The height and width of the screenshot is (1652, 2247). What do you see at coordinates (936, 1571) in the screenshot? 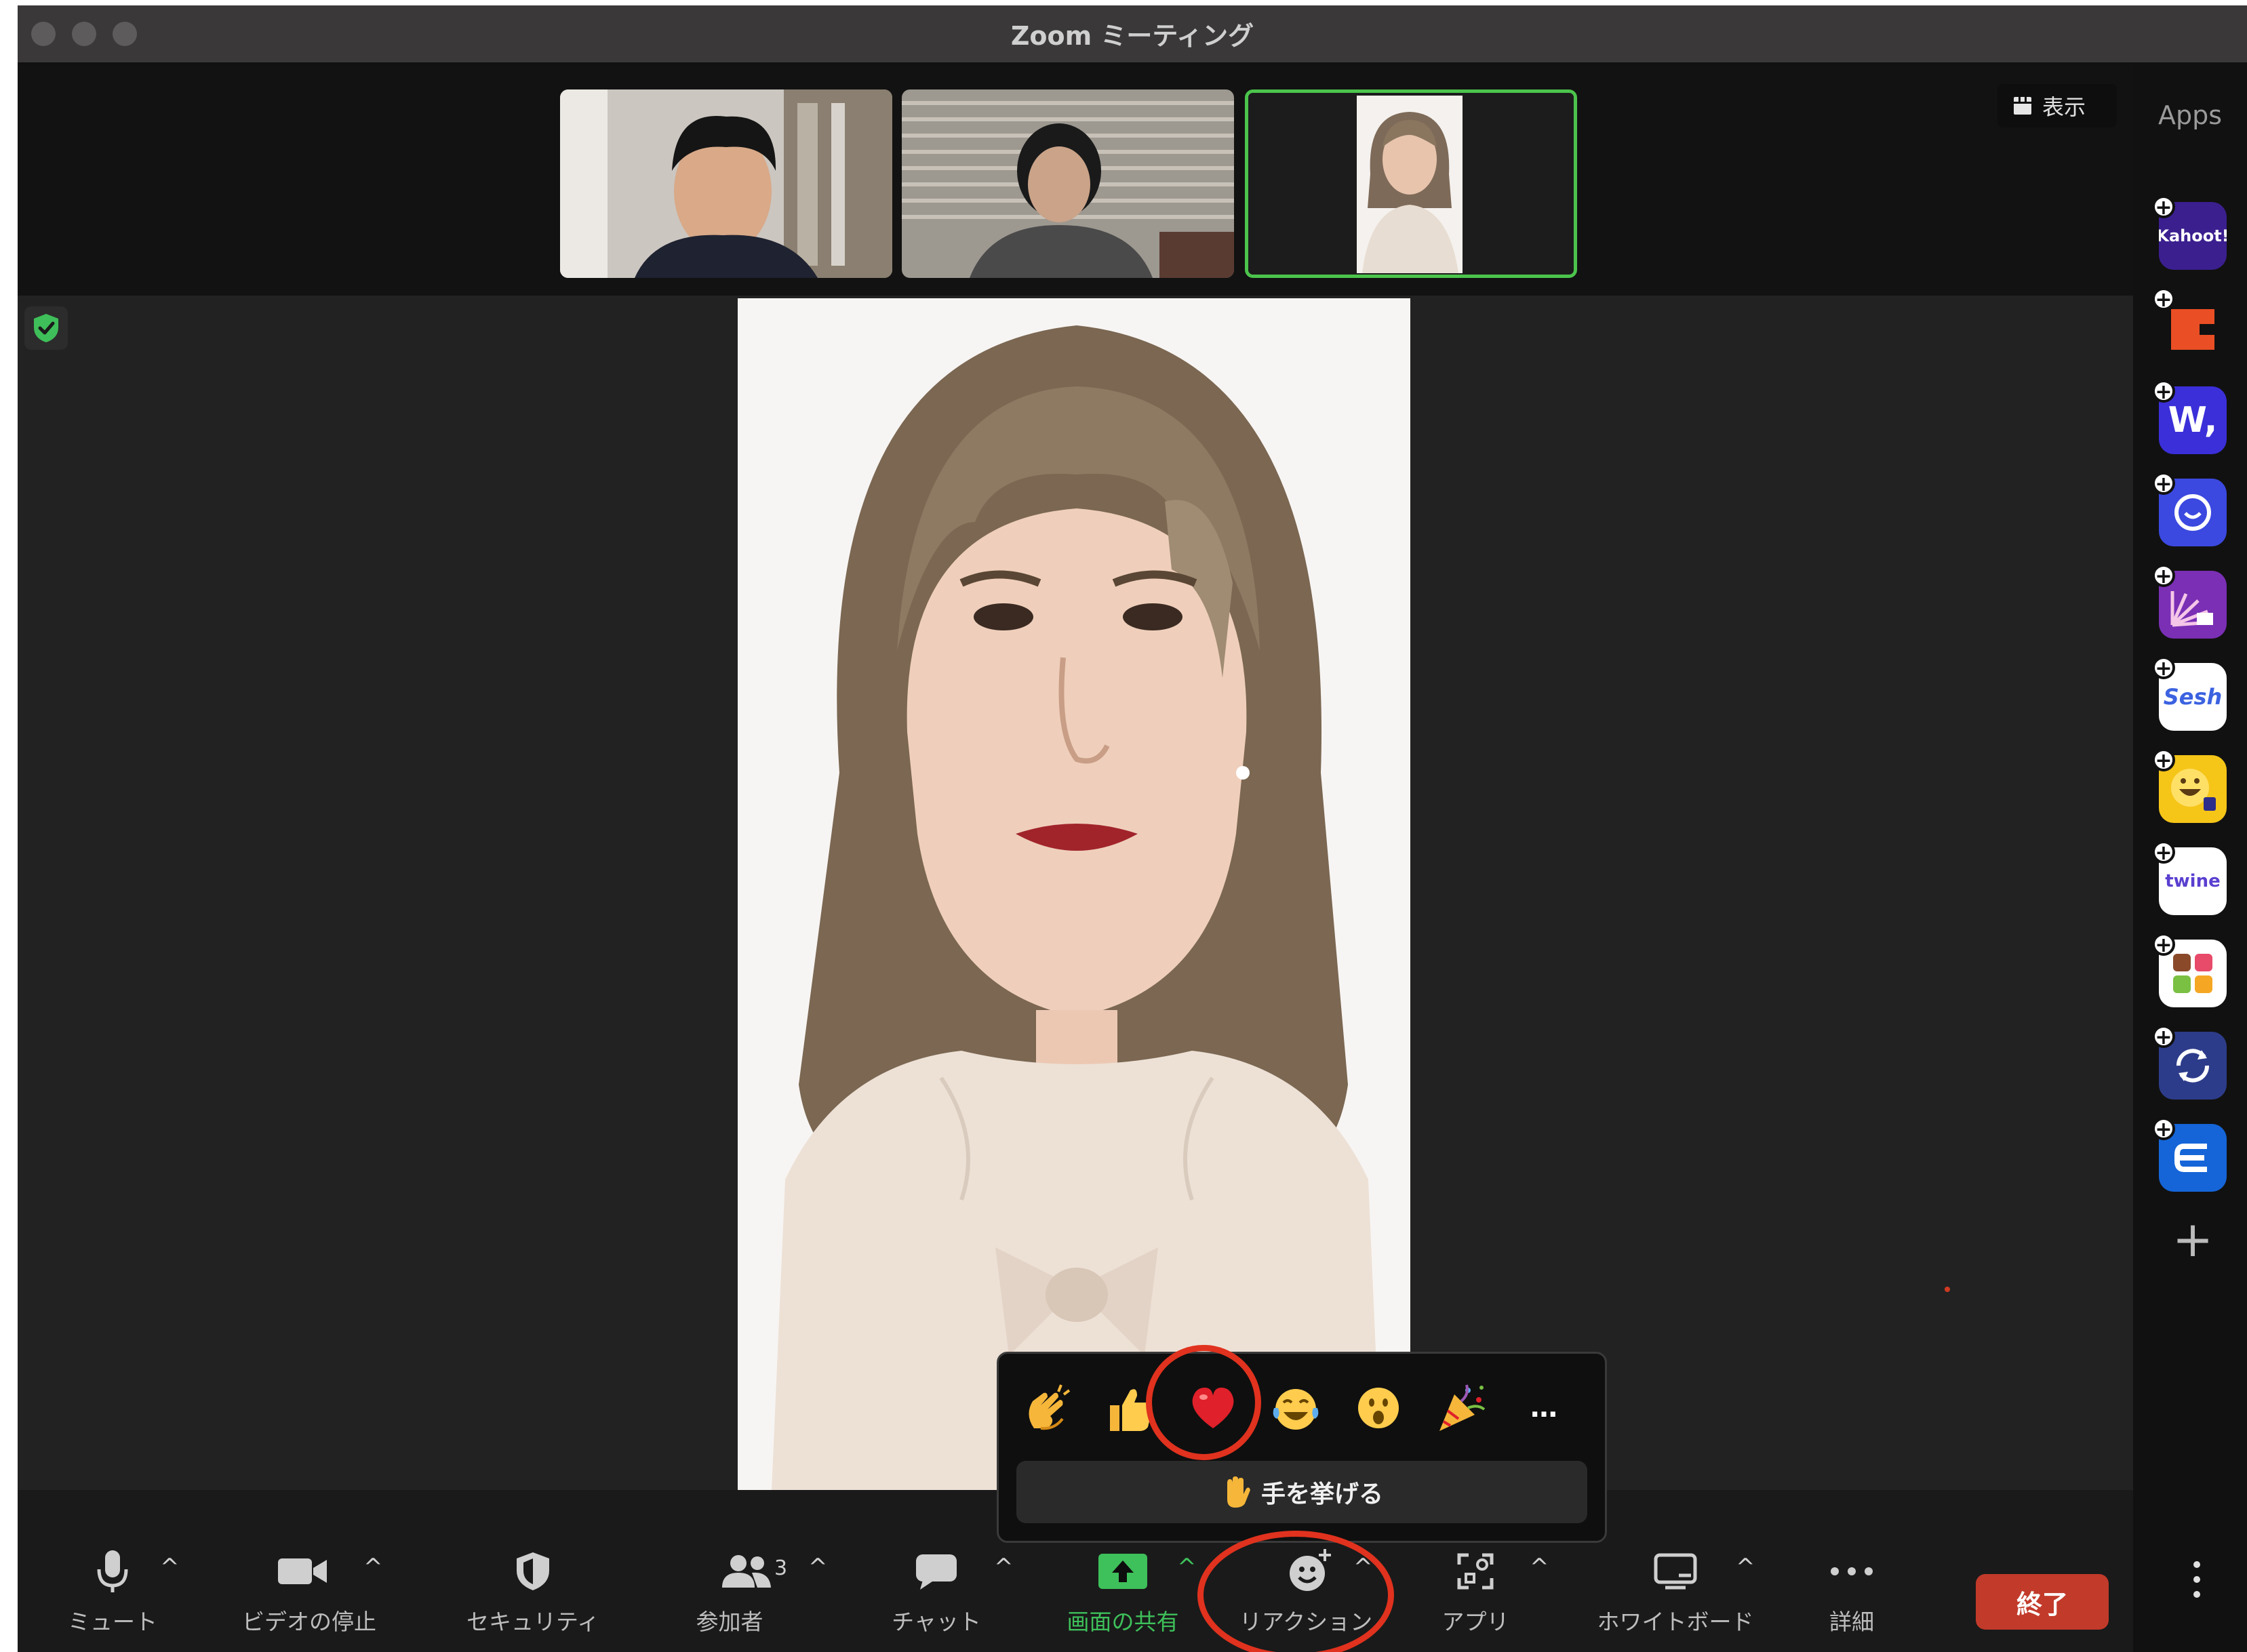
I see `chat-bubble-icon` at bounding box center [936, 1571].